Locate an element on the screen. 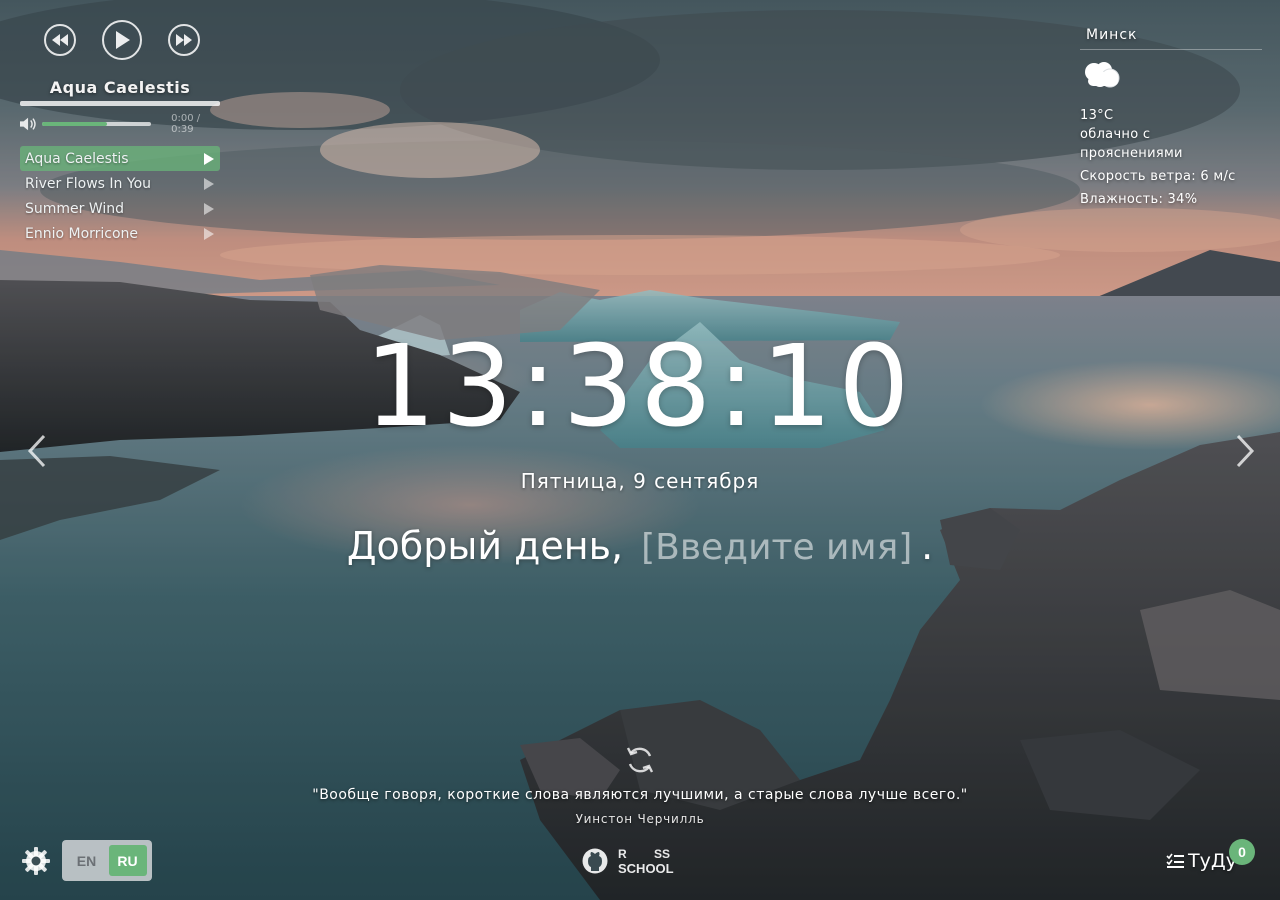 The image size is (1280, 900). playlist-item: Aqua Caelestis is located at coordinates (120, 158).